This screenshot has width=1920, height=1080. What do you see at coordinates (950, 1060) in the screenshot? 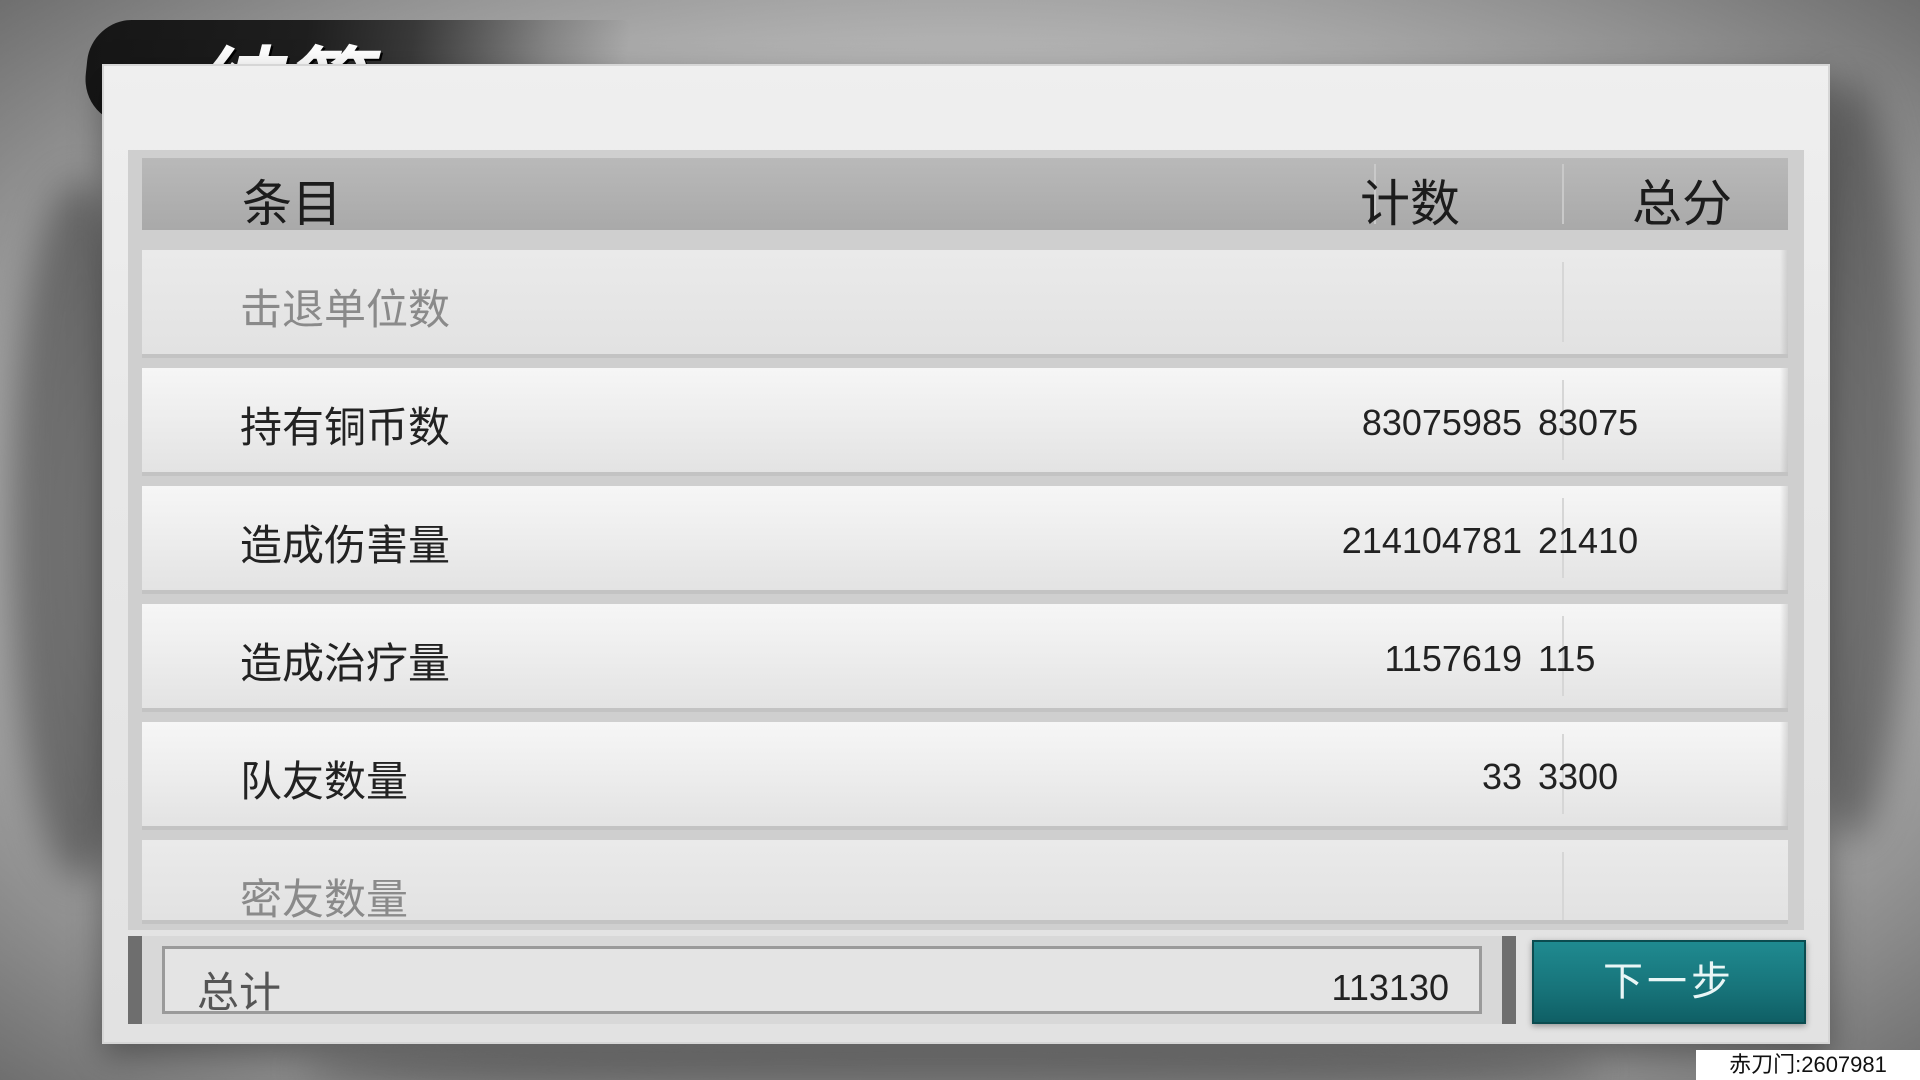
I see `ink-stroke-bottom` at bounding box center [950, 1060].